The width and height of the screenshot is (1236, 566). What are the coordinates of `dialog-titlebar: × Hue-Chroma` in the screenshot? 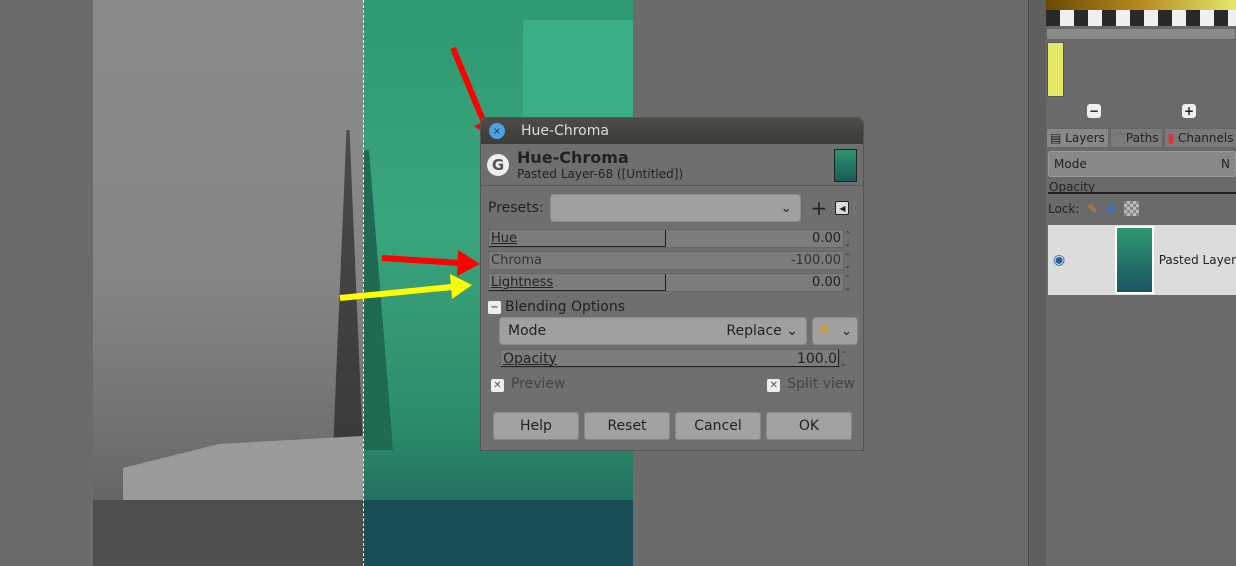 It's located at (672, 131).